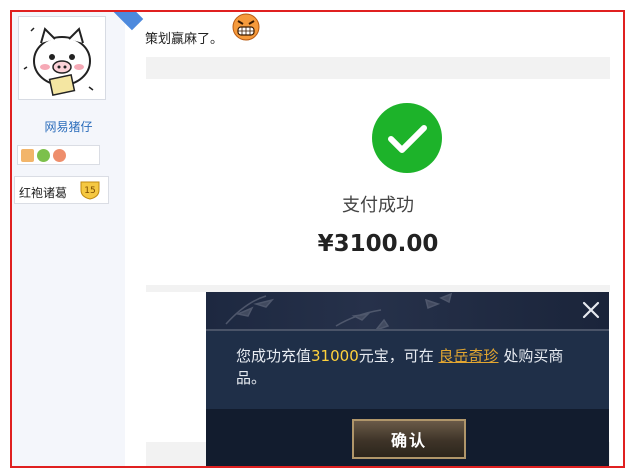  What do you see at coordinates (411, 367) in the screenshot?
I see `dialog-message: 您成功充值31000元宝，可在 良岳奇珍 处购买商品。` at bounding box center [411, 367].